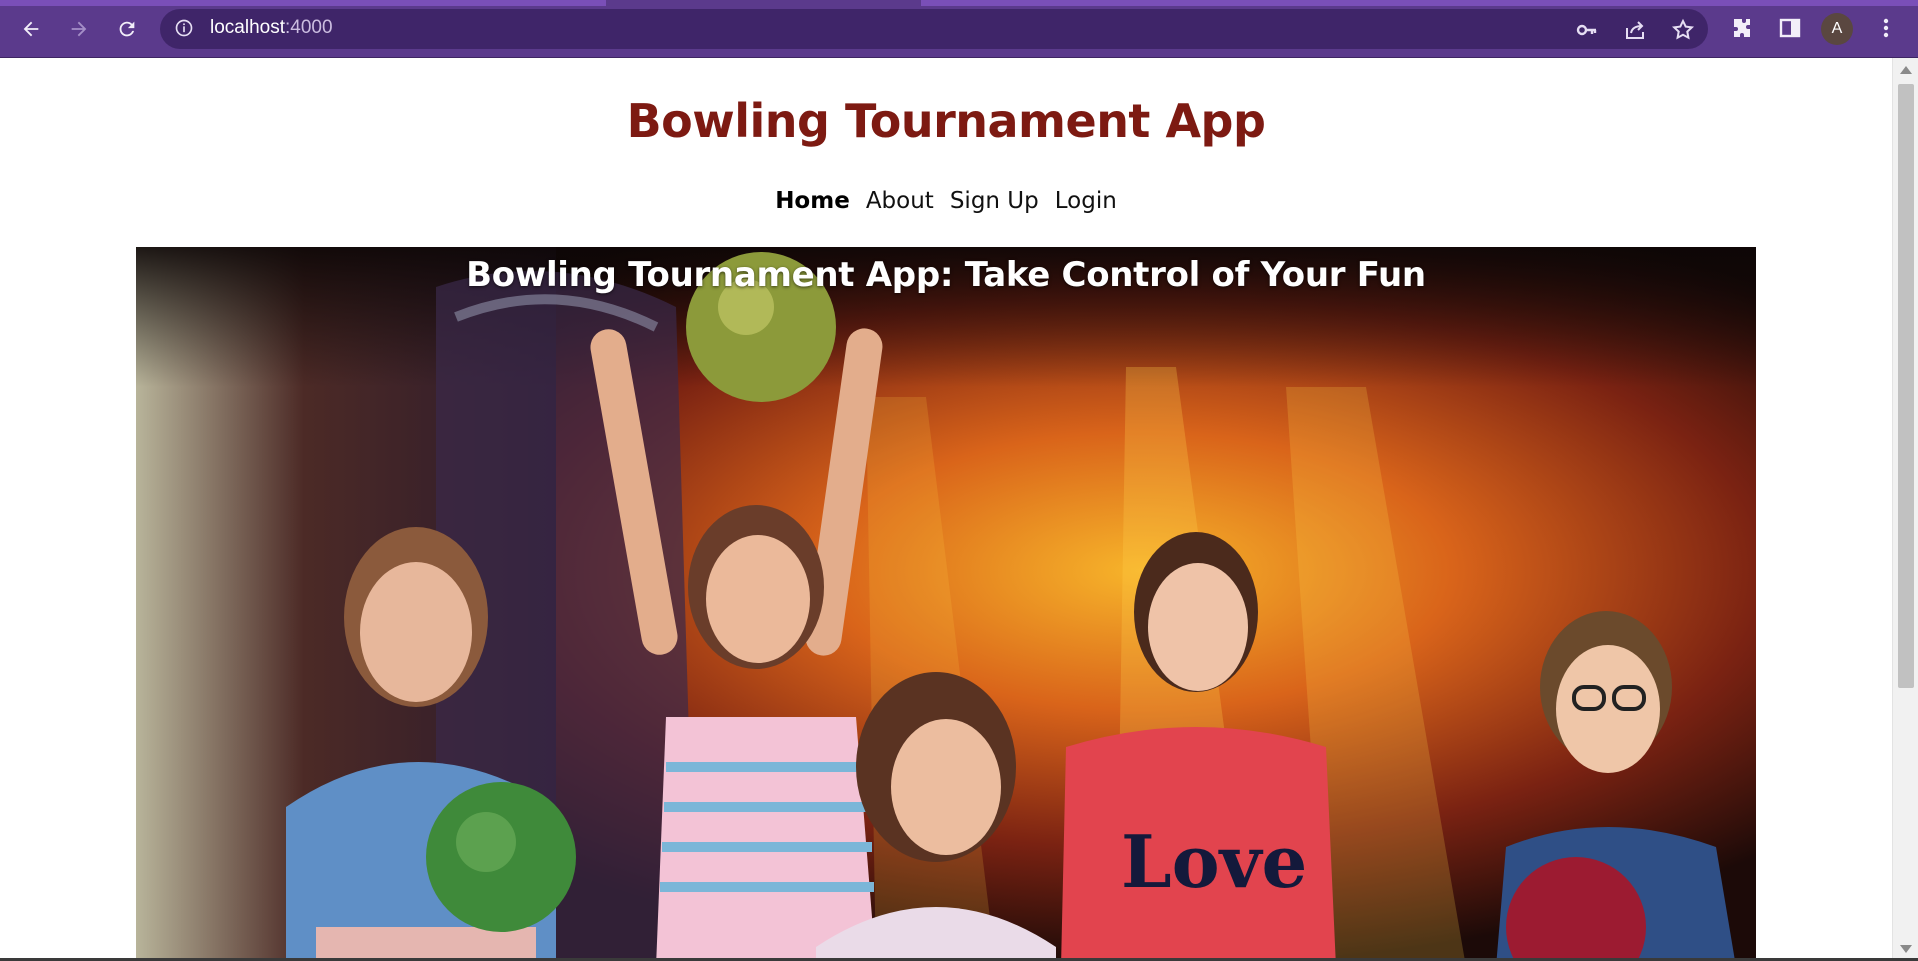 This screenshot has height=961, width=1918. What do you see at coordinates (309, 27) in the screenshot?
I see `url-port: :4000` at bounding box center [309, 27].